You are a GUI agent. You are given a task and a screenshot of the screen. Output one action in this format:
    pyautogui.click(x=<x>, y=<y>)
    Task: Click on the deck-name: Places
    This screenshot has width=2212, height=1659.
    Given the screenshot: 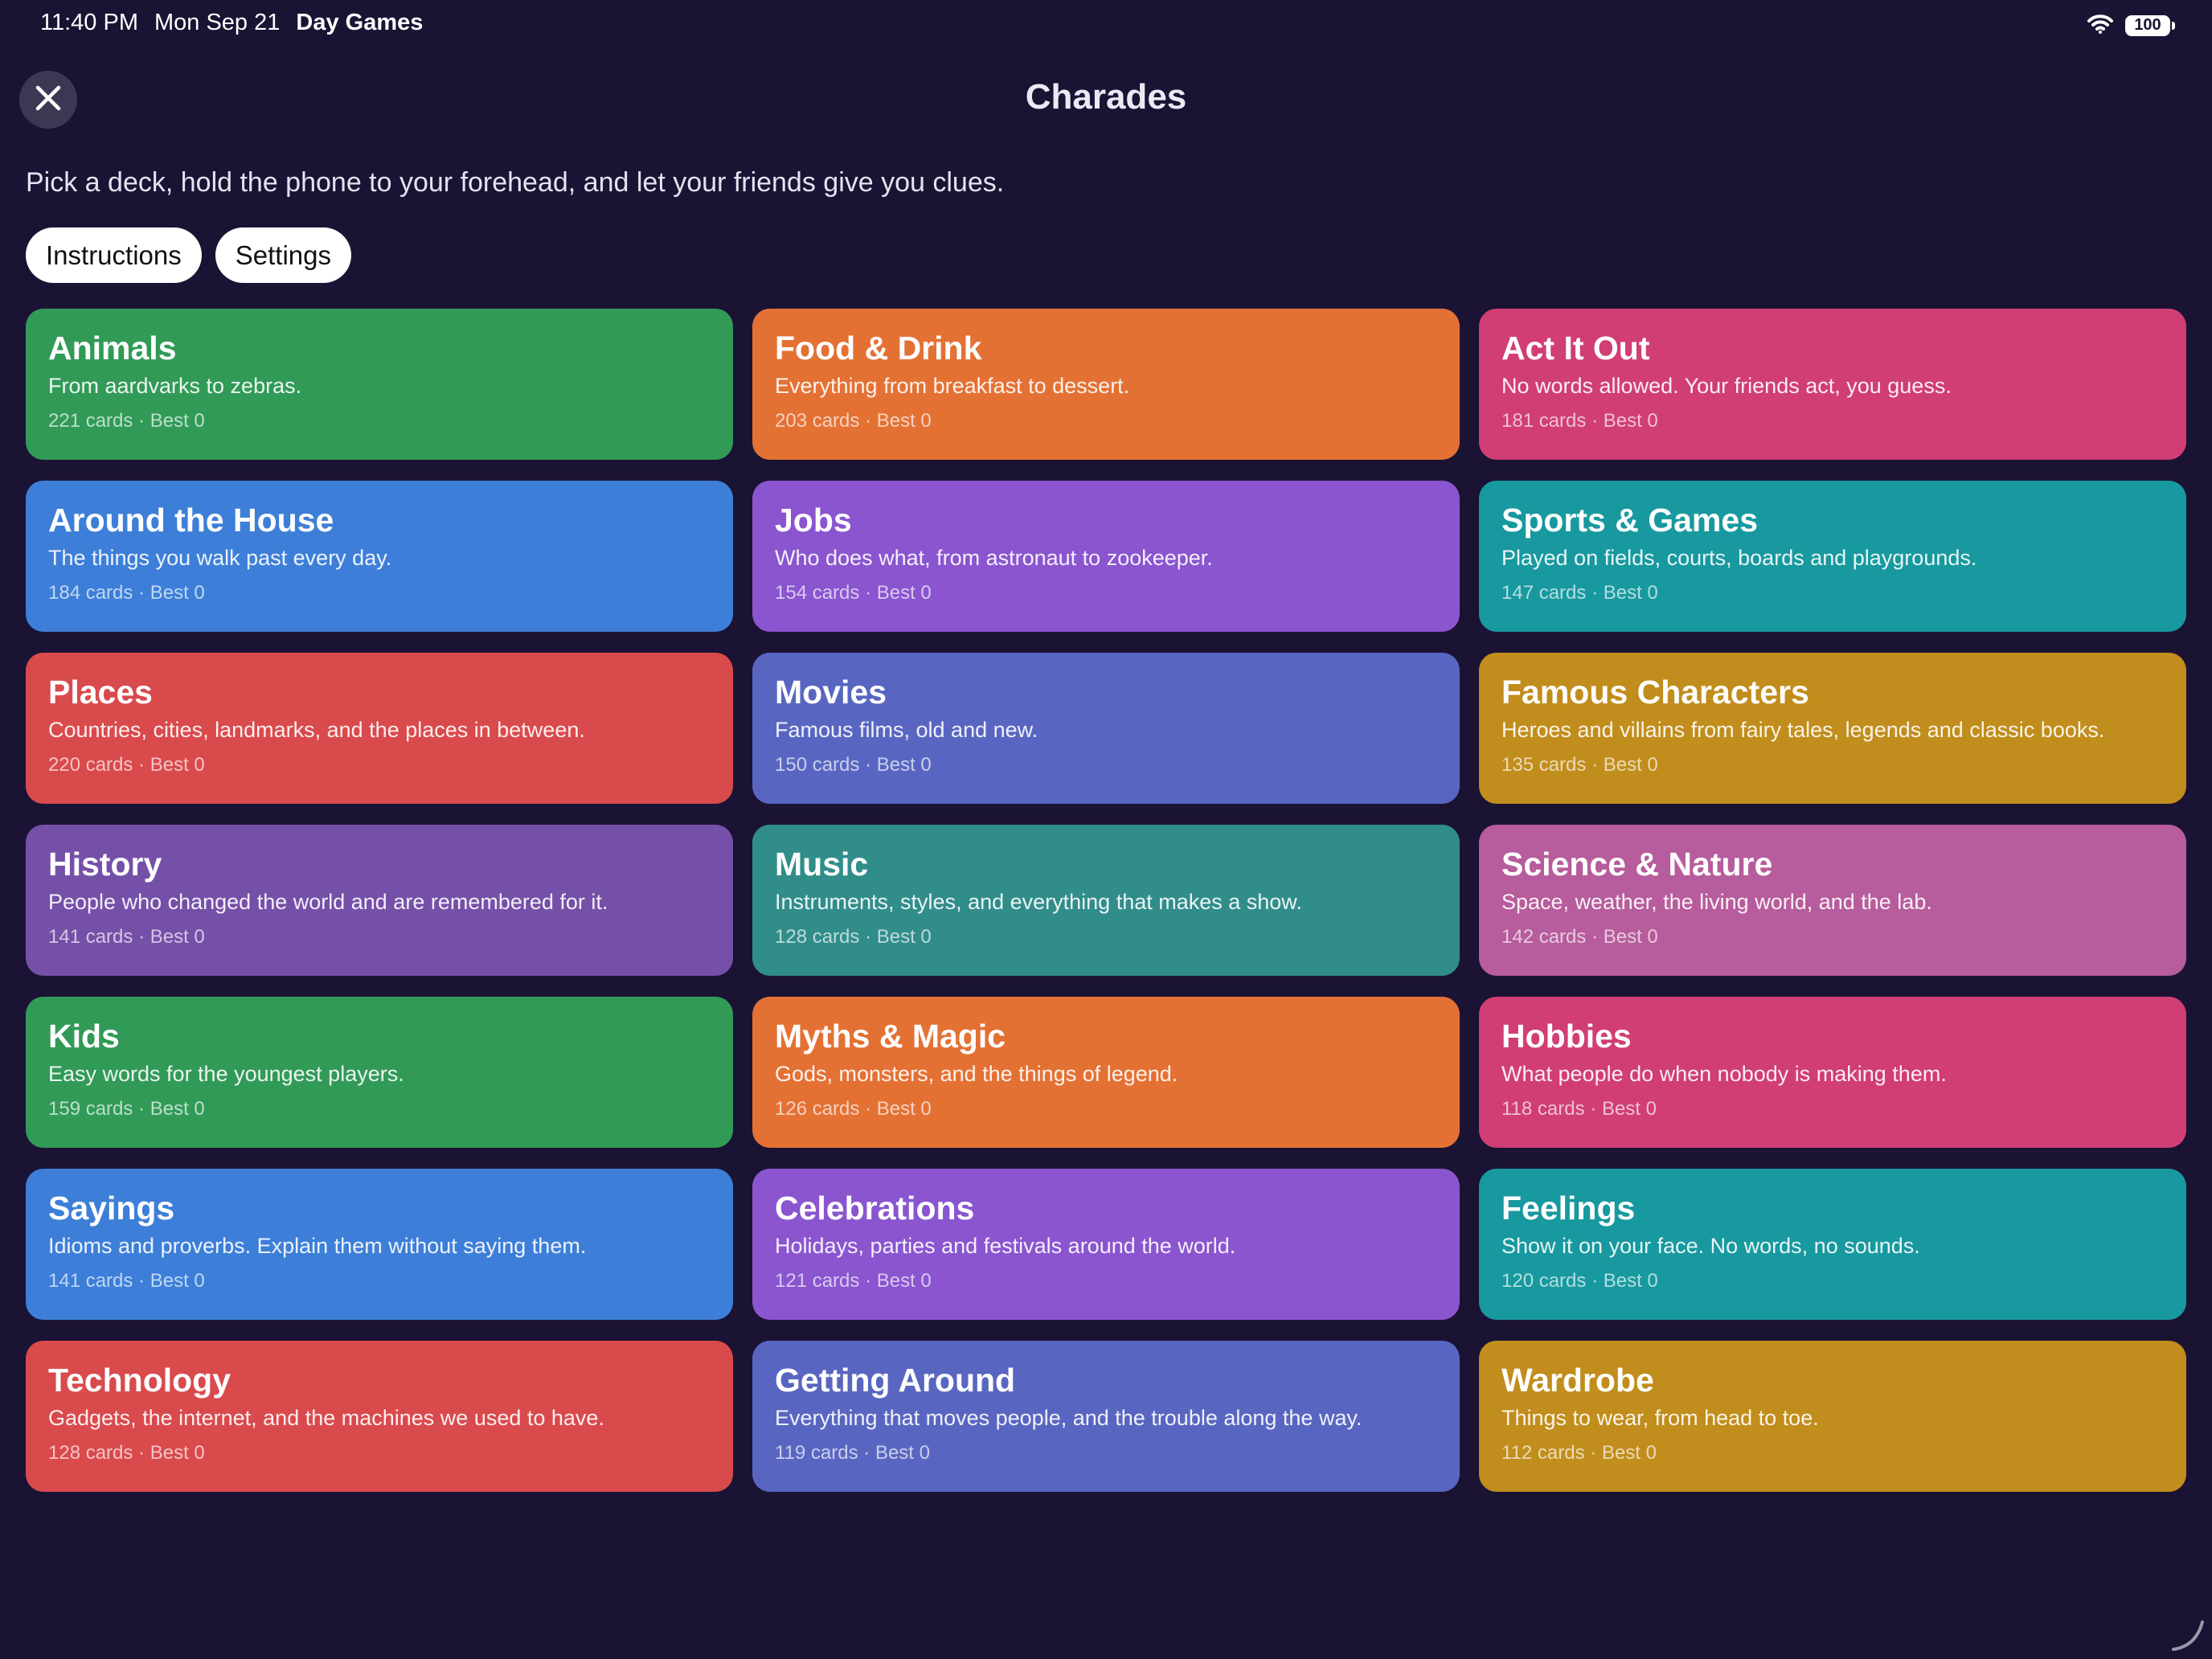 What is the action you would take?
    pyautogui.click(x=100, y=692)
    